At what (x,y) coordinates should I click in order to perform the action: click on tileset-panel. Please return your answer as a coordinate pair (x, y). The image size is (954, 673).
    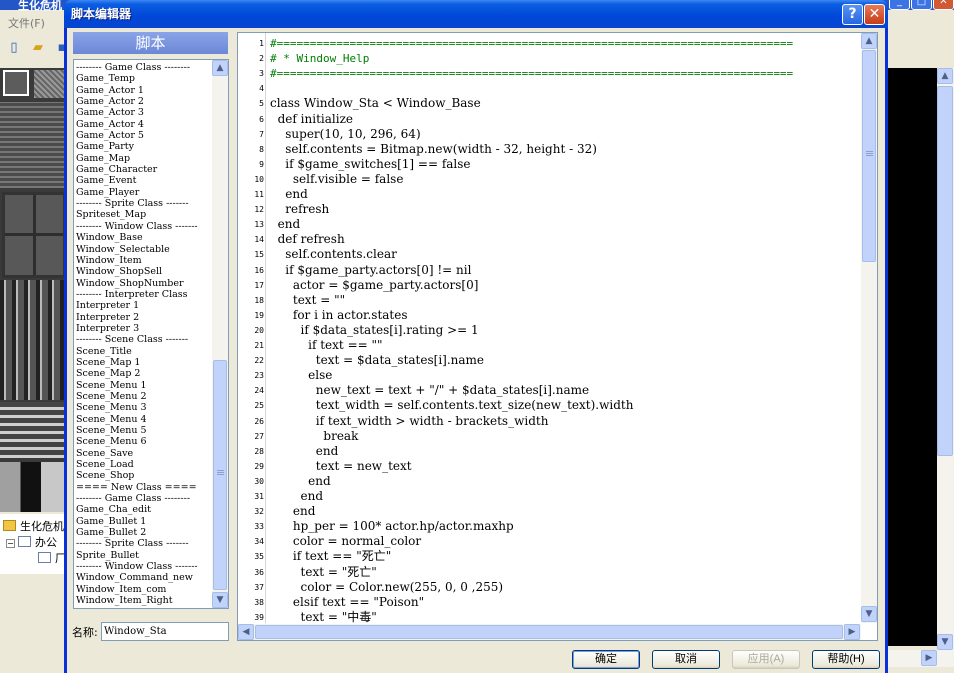
    Looking at the image, I should click on (34, 290).